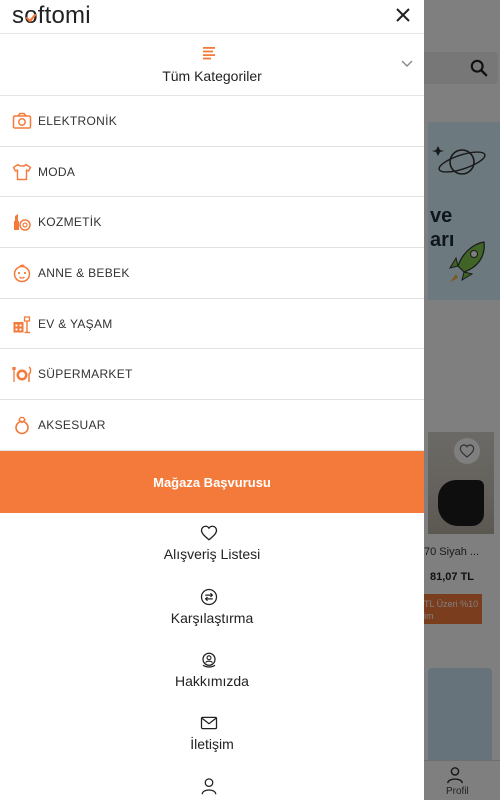 The width and height of the screenshot is (500, 800). What do you see at coordinates (212, 223) in the screenshot?
I see `category-item-kozmetik: KOZMETİK` at bounding box center [212, 223].